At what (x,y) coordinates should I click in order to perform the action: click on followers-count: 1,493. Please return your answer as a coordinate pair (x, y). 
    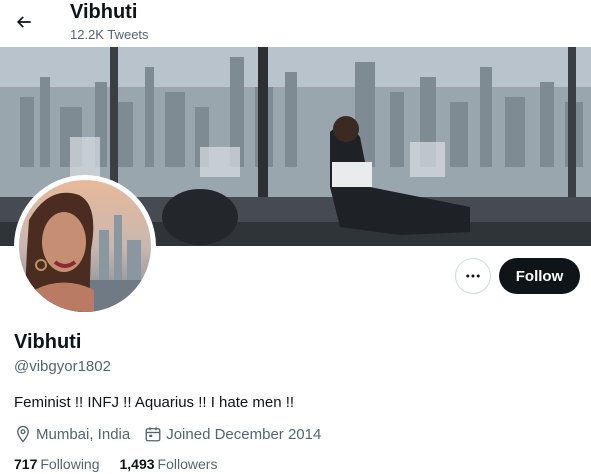
    Looking at the image, I should click on (137, 464).